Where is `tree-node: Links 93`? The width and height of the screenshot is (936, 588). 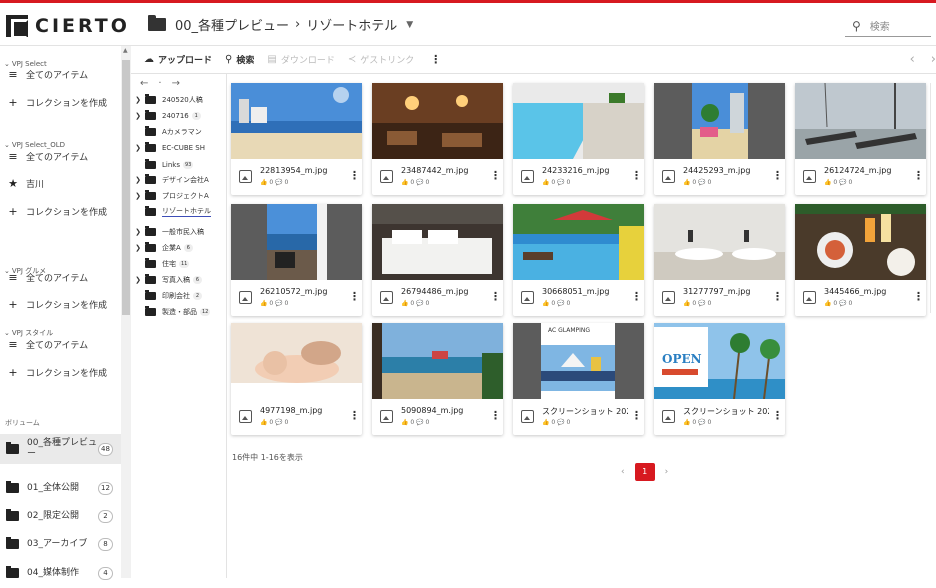 tree-node: Links 93 is located at coordinates (162, 164).